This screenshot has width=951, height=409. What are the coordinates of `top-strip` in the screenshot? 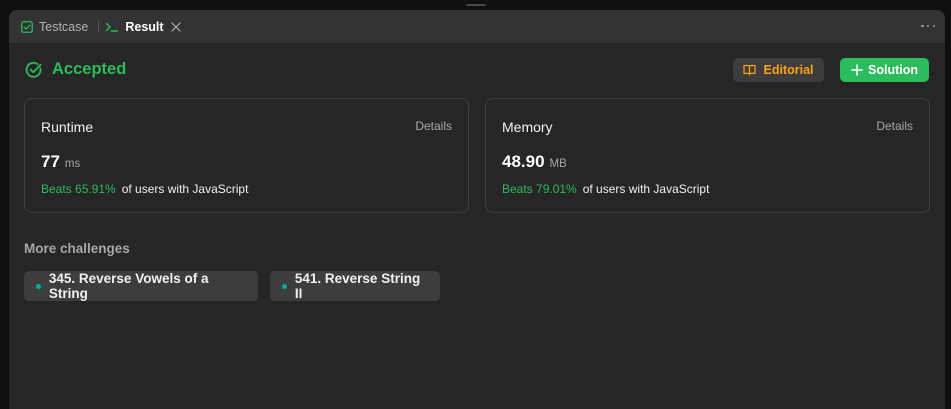 It's located at (475, 5).